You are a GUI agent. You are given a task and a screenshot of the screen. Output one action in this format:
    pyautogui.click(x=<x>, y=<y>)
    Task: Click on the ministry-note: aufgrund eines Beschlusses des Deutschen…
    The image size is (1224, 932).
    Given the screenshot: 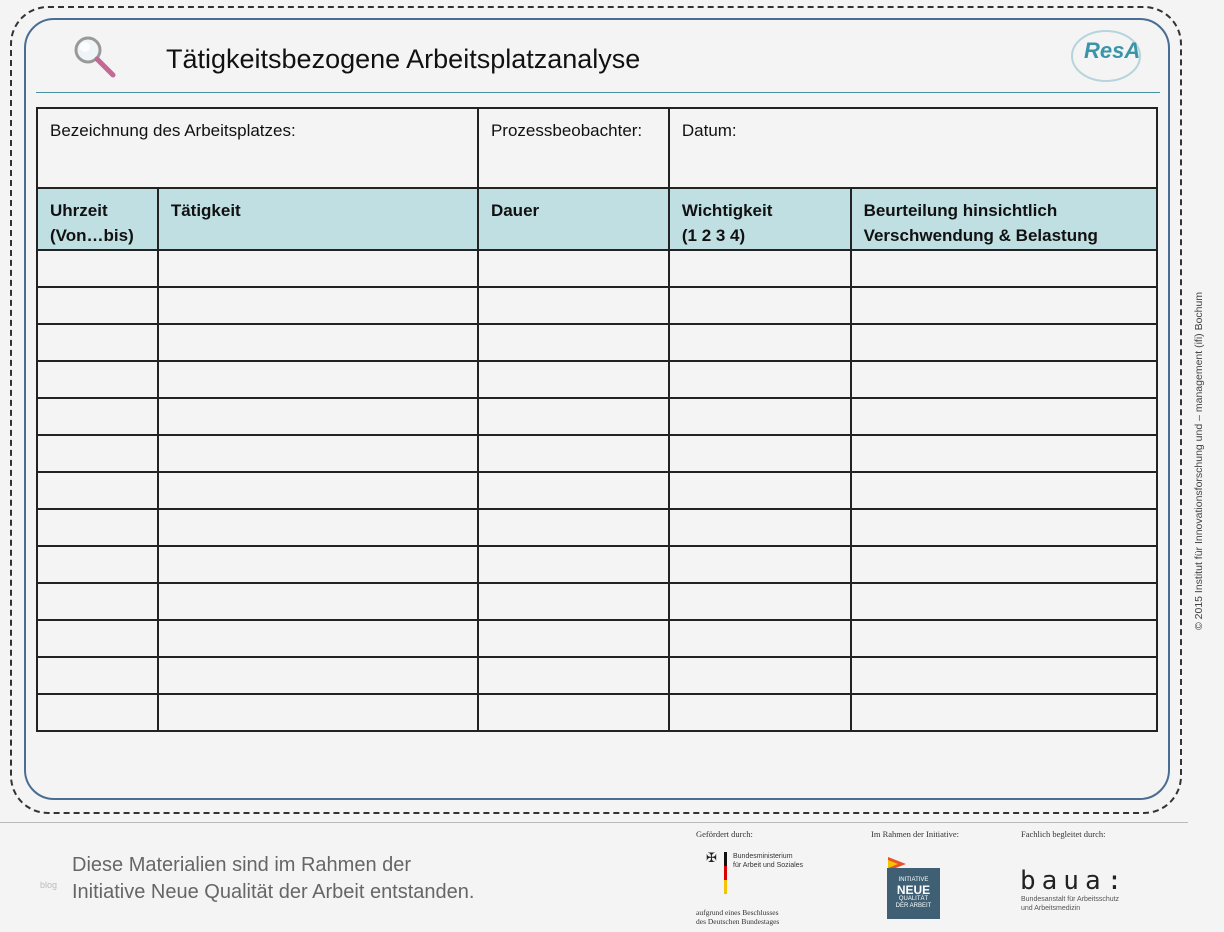 What is the action you would take?
    pyautogui.click(x=738, y=917)
    